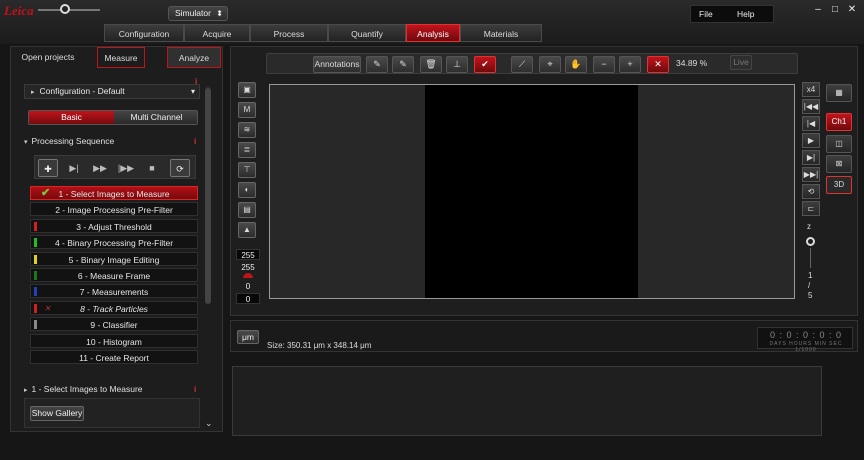  What do you see at coordinates (247, 130) in the screenshot?
I see `layers-icon: ≋` at bounding box center [247, 130].